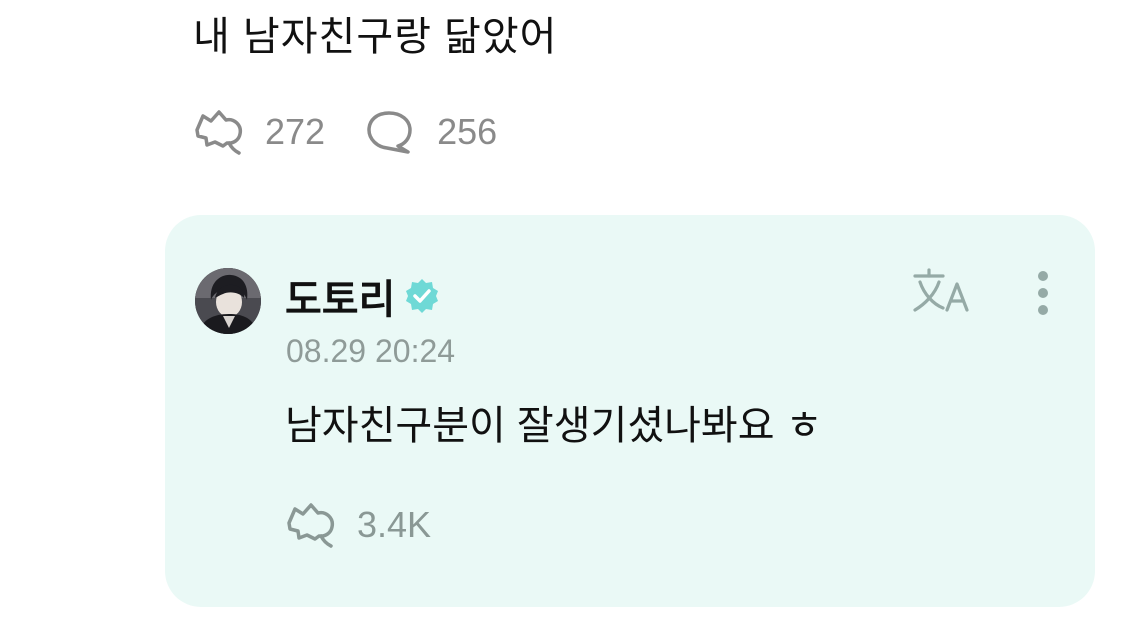  I want to click on speech-bubble-icon, so click(391, 132).